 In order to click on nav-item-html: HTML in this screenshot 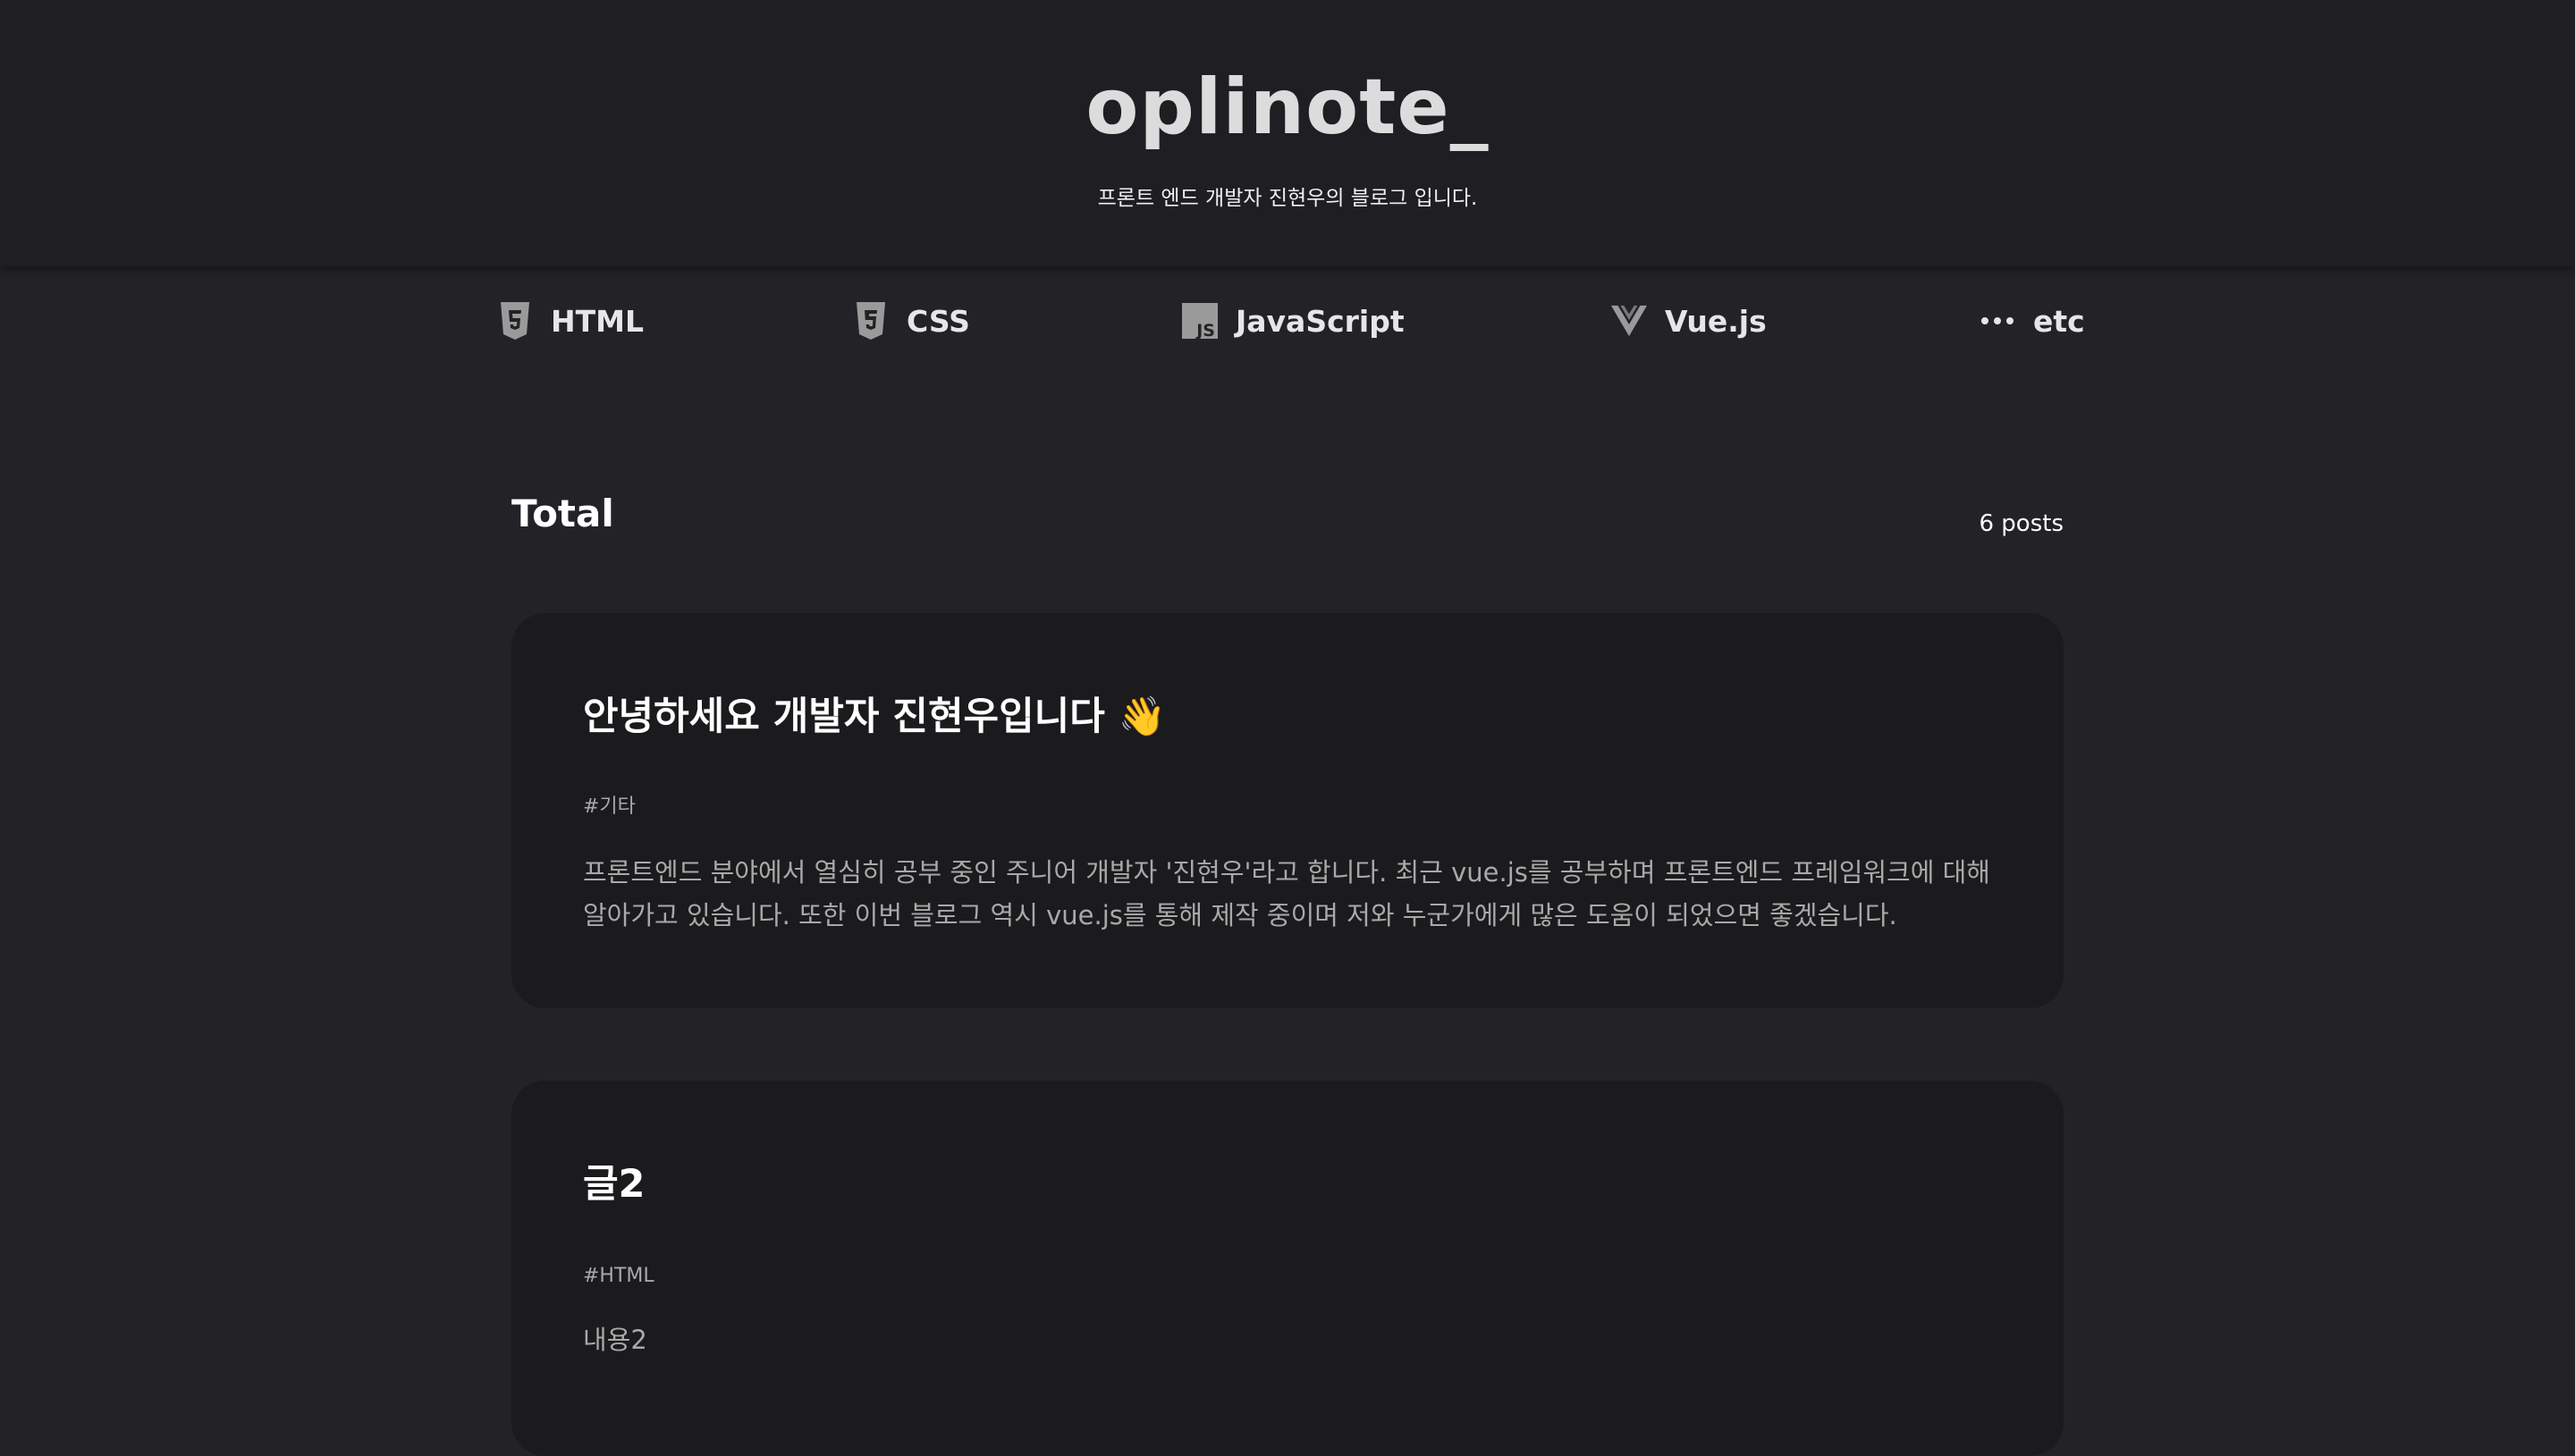, I will do `click(570, 321)`.